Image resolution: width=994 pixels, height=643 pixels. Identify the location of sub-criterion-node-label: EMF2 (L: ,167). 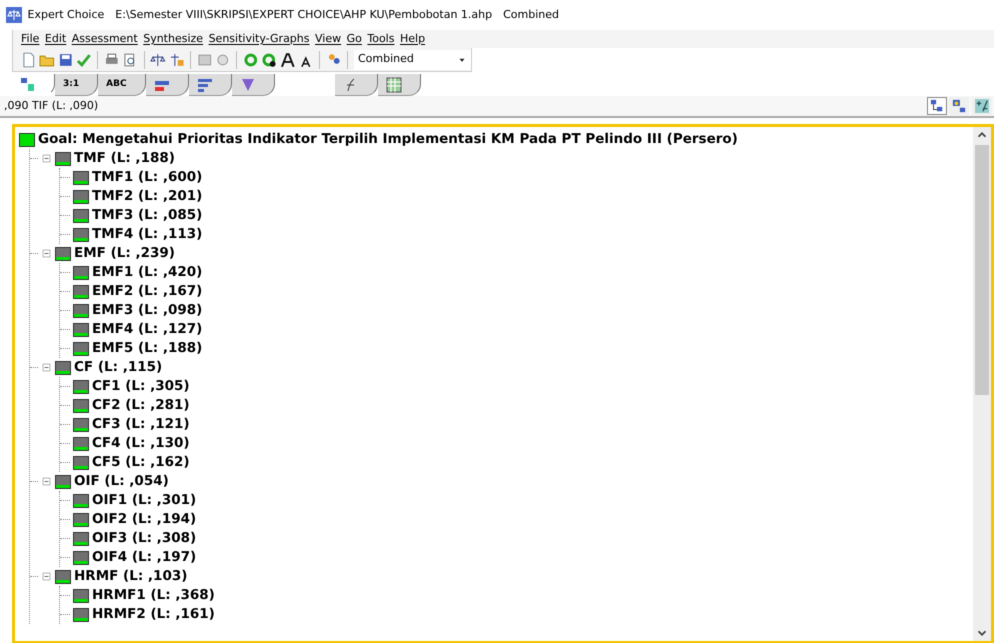
(147, 291).